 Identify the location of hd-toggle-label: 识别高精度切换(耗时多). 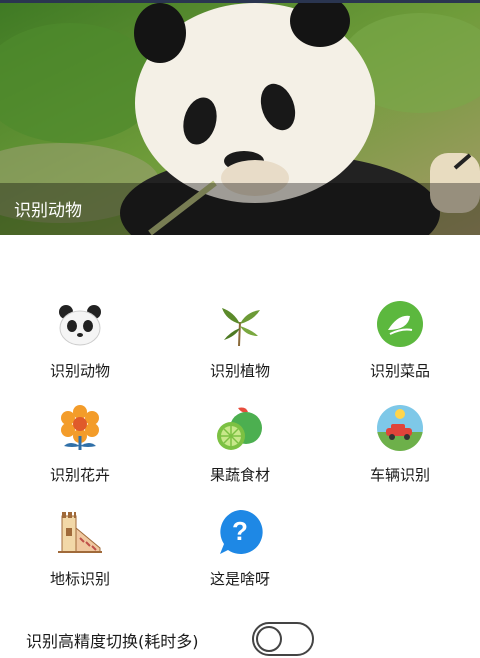
(112, 641).